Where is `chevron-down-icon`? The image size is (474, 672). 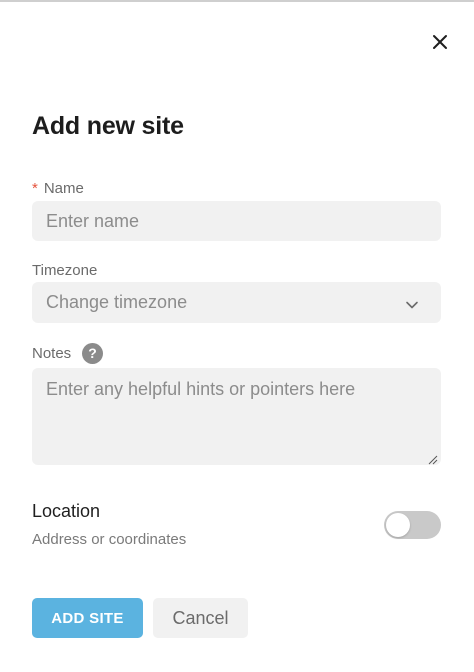
chevron-down-icon is located at coordinates (412, 303).